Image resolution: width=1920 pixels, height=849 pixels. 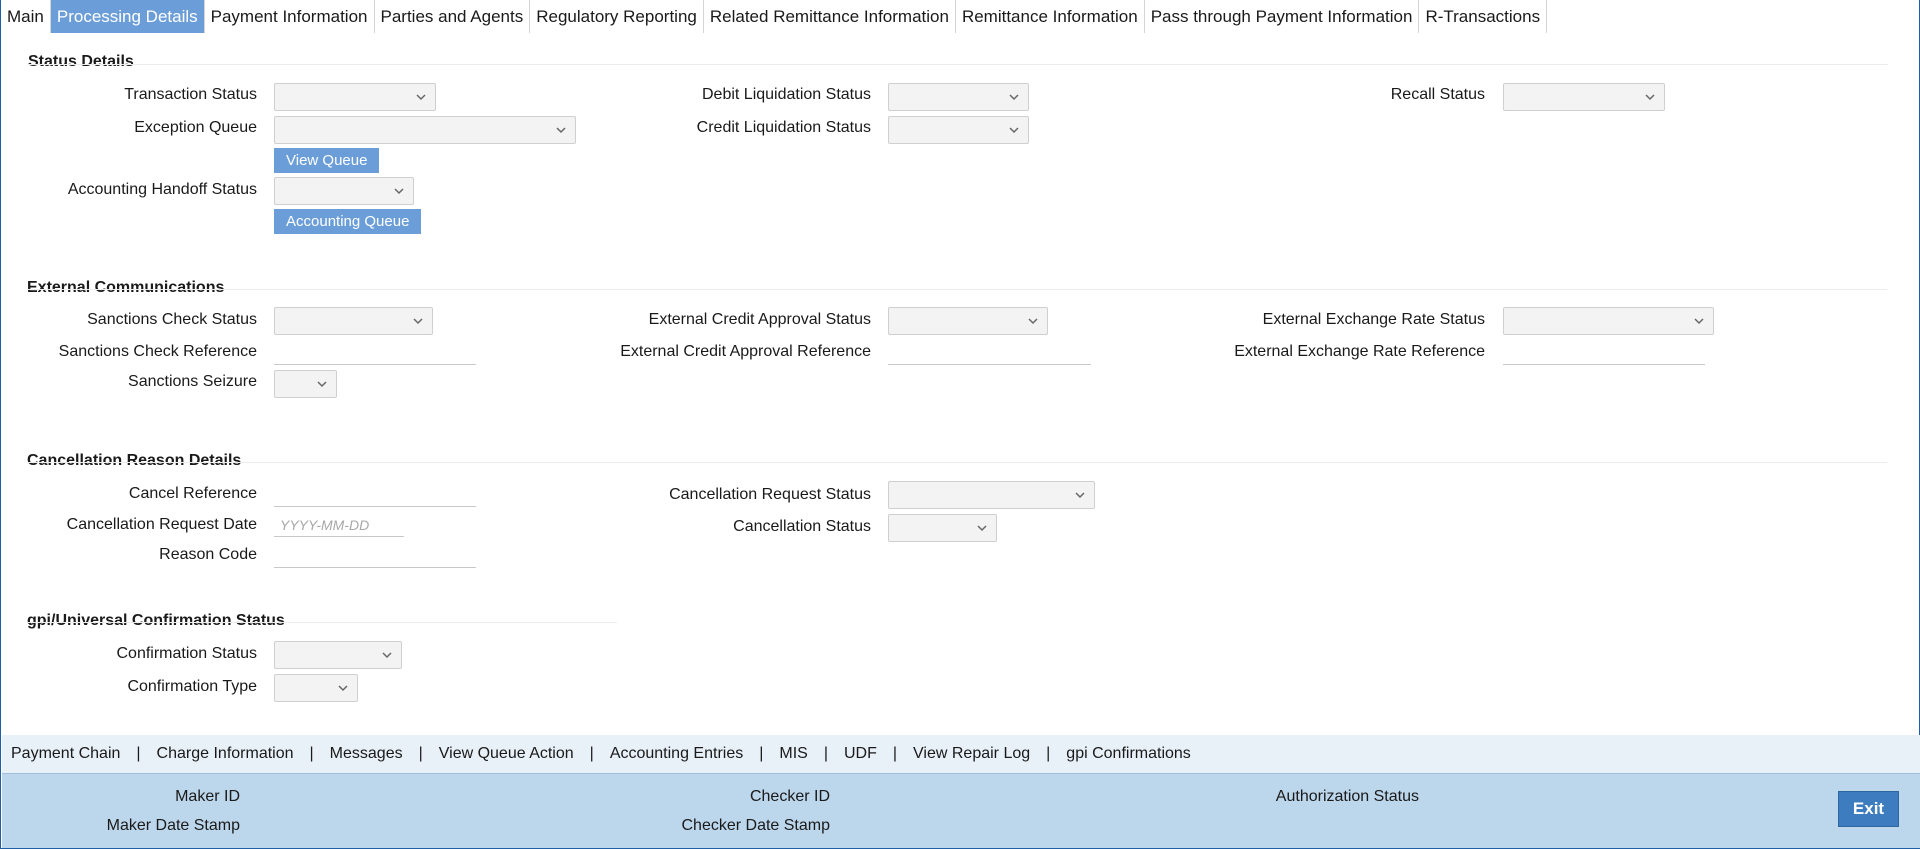 What do you see at coordinates (81, 61) in the screenshot?
I see `section-title-status-details: Status Details` at bounding box center [81, 61].